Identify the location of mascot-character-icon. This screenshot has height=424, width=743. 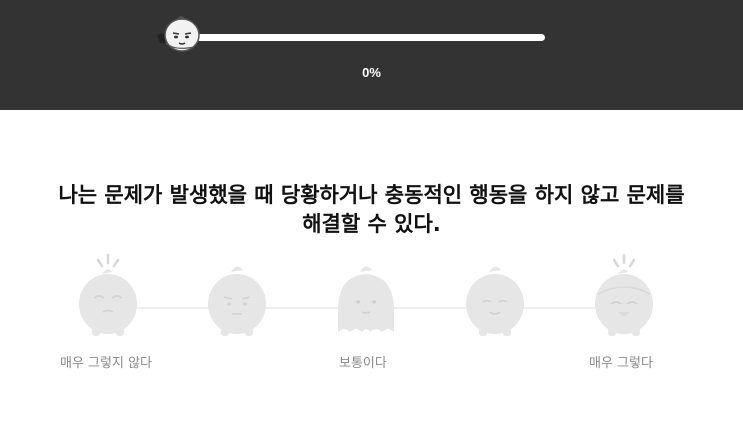
(178, 34).